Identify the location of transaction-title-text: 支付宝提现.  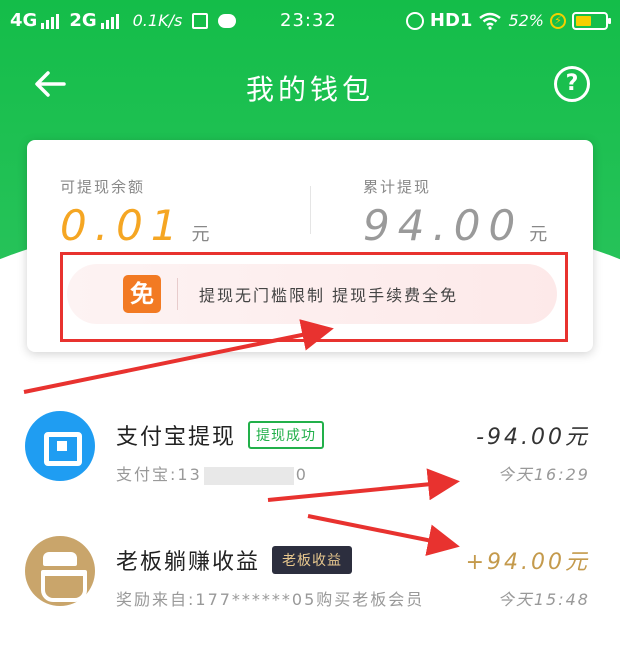
(176, 437).